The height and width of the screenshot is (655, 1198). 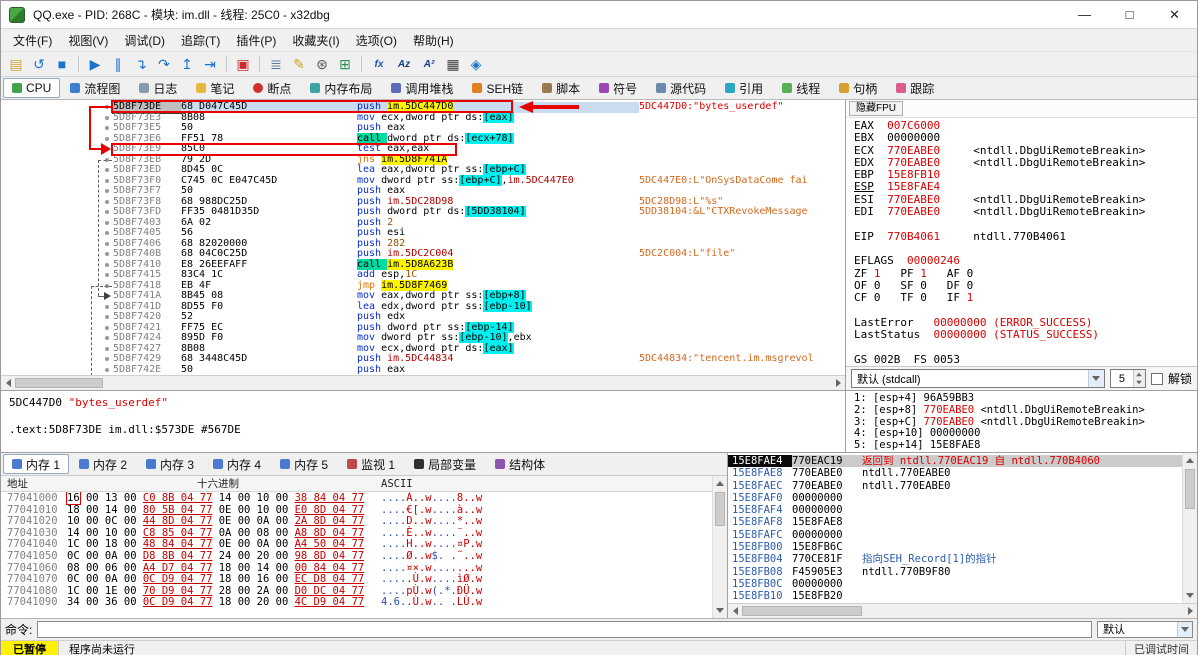 What do you see at coordinates (341, 88) in the screenshot?
I see `tab-memory-map: 内存布局` at bounding box center [341, 88].